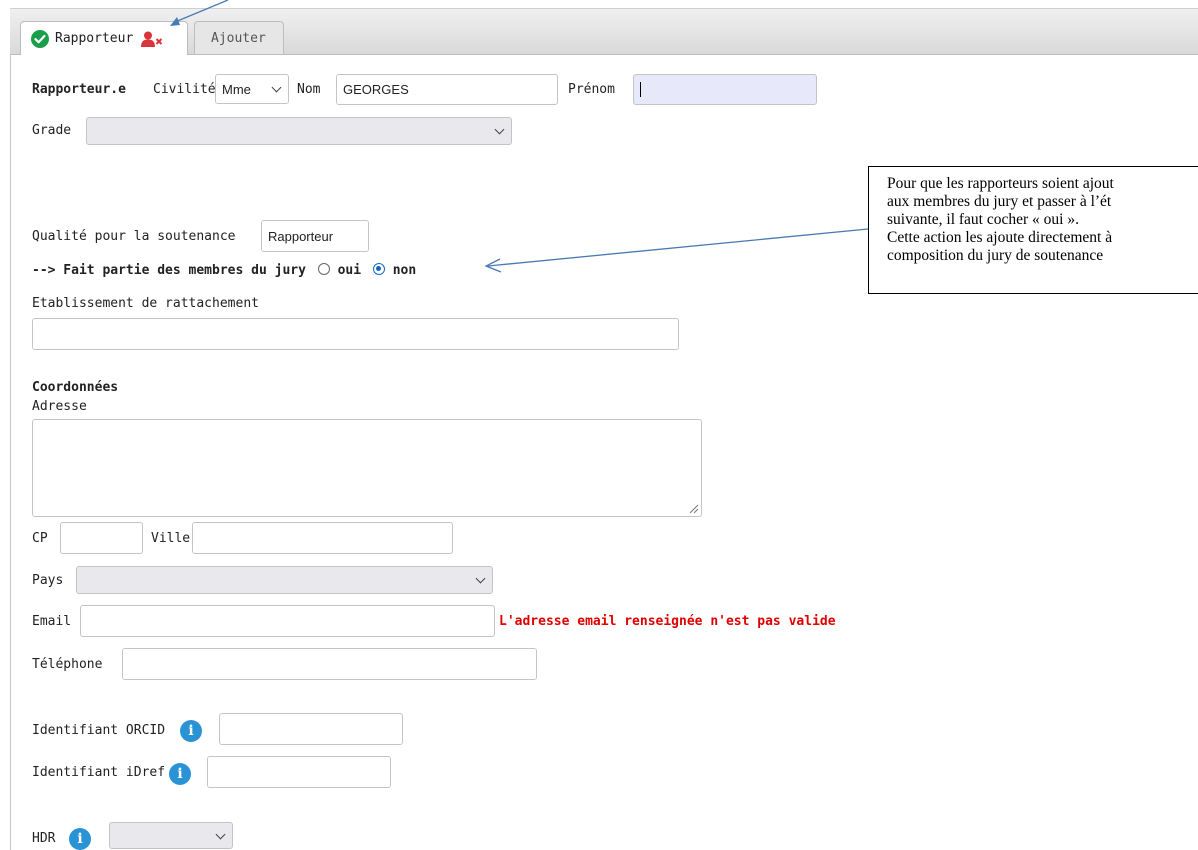  I want to click on arrow-to-tab-head, so click(175, 21).